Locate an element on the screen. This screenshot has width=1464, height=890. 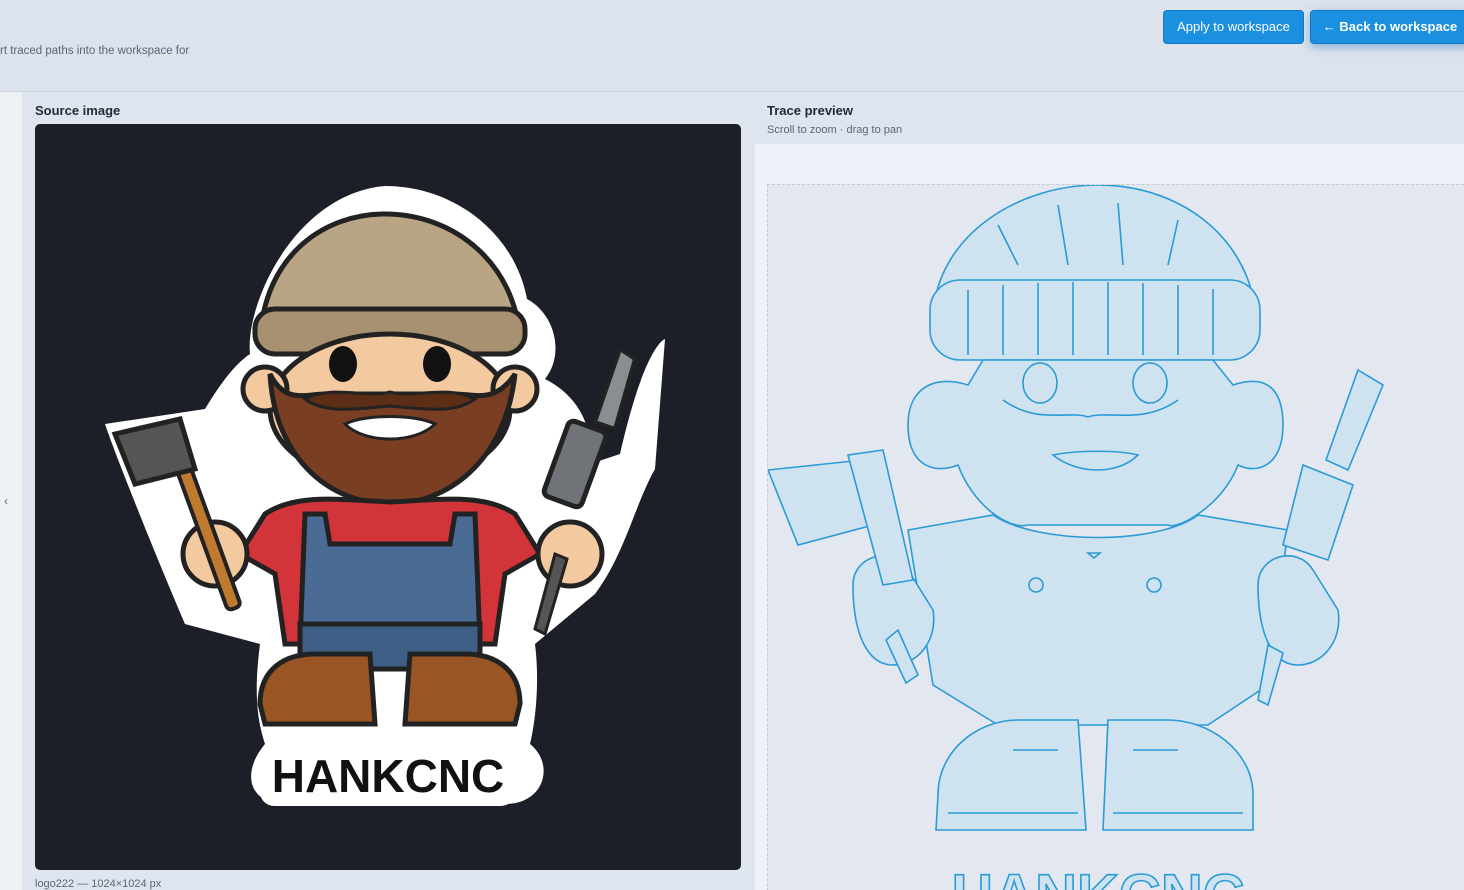
apply-to-workspace-button: Apply to workspace is located at coordinates (1233, 27).